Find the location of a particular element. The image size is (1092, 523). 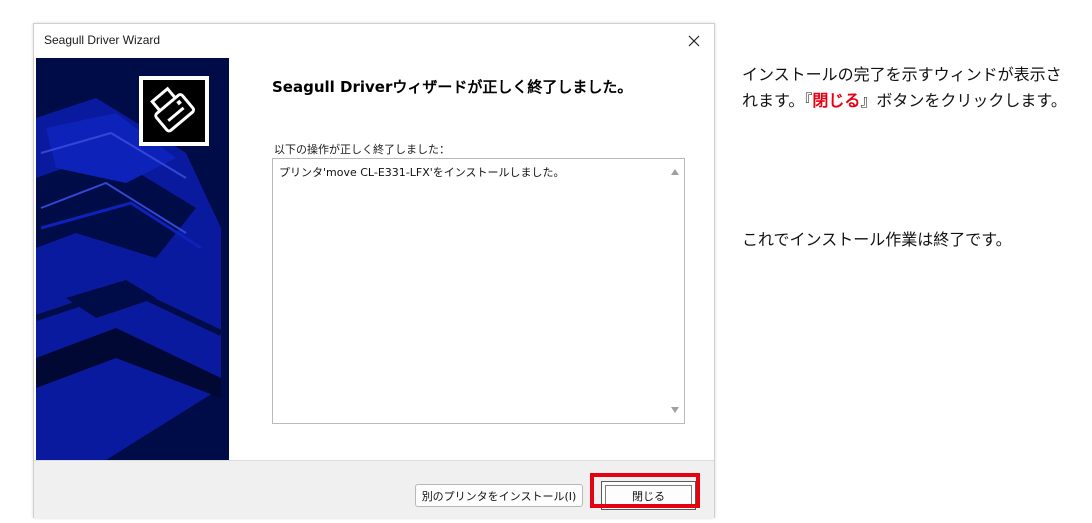

title-bar: Seagull Driver Wizard is located at coordinates (374, 41).